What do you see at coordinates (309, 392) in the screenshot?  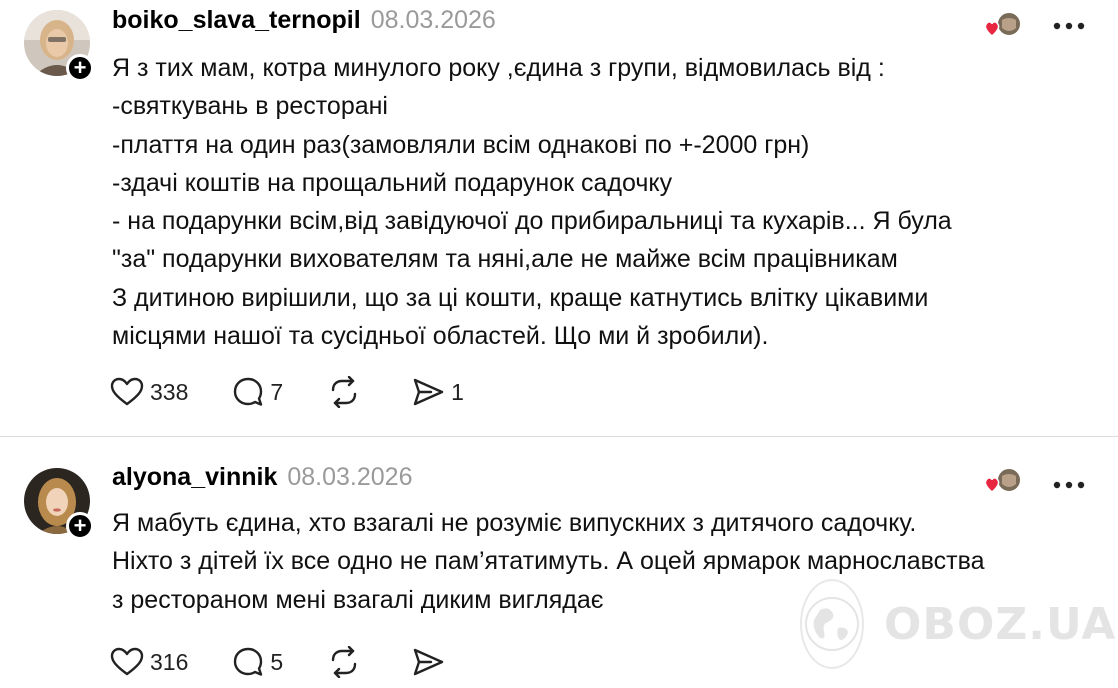 I see `action-bar: 338 7 1` at bounding box center [309, 392].